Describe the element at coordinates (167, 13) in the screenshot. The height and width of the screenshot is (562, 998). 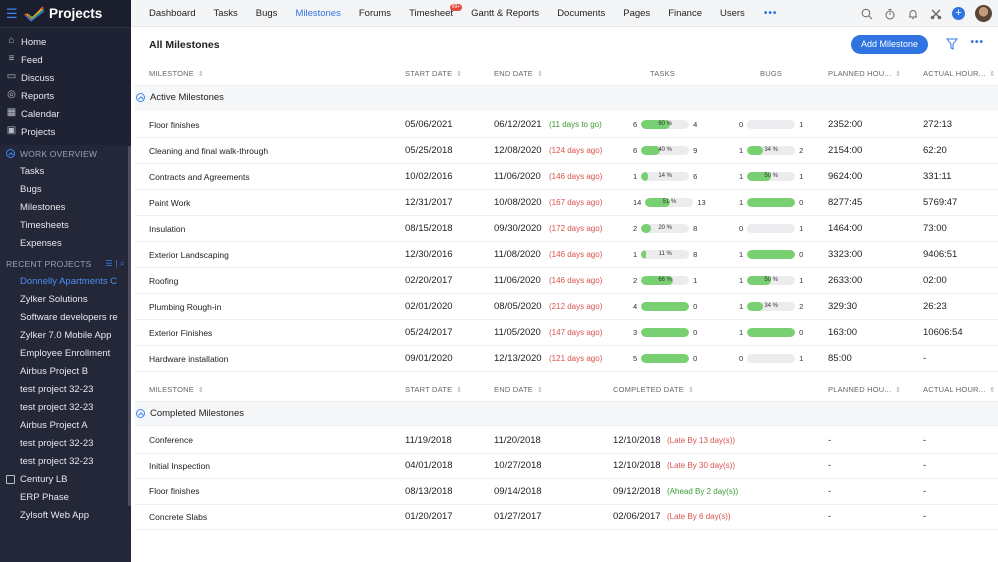
I see `tab-dashboard: Dashboard` at that location.